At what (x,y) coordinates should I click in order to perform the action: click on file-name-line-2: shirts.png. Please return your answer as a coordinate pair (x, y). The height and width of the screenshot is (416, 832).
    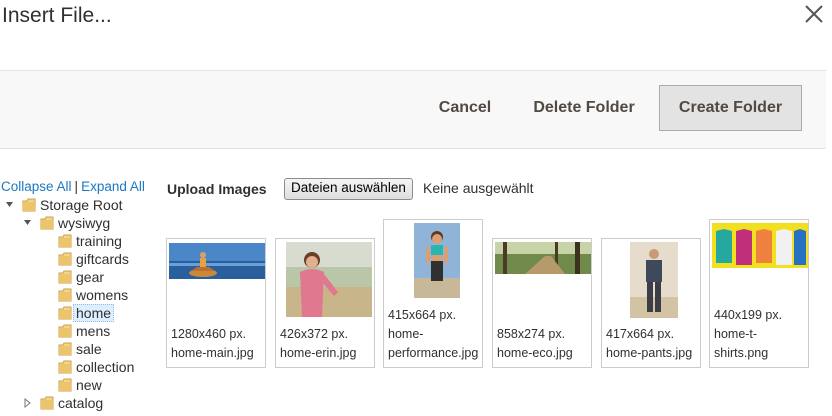
    Looking at the image, I should click on (741, 353).